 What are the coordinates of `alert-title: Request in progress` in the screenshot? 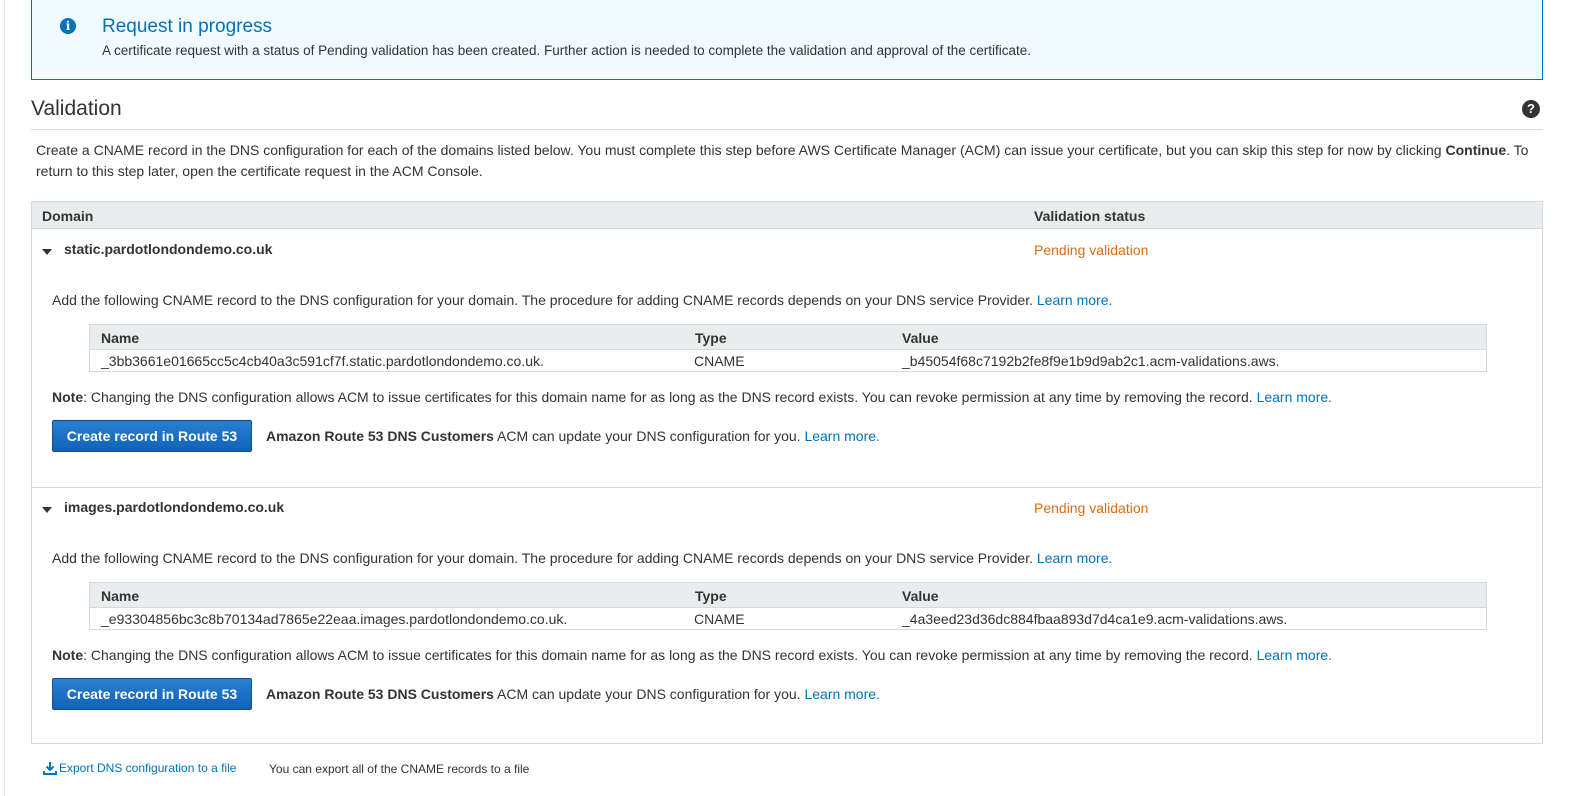 It's located at (187, 26).